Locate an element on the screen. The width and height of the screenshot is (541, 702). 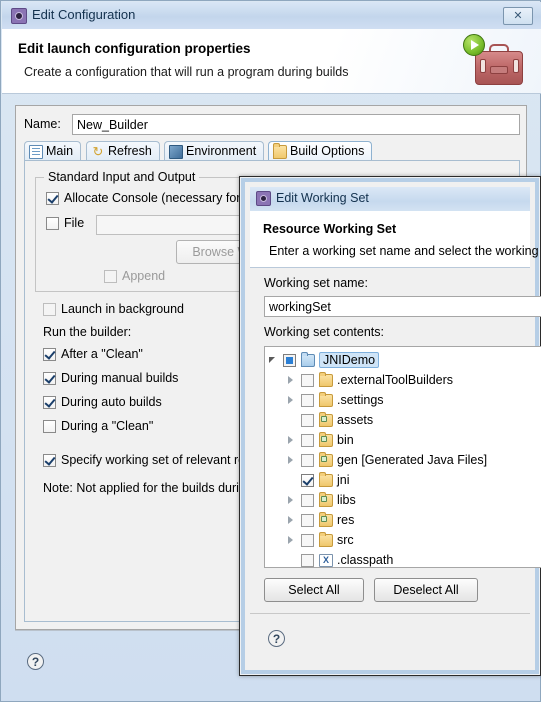
tree-row-label: libs is located at coordinates (346, 500).